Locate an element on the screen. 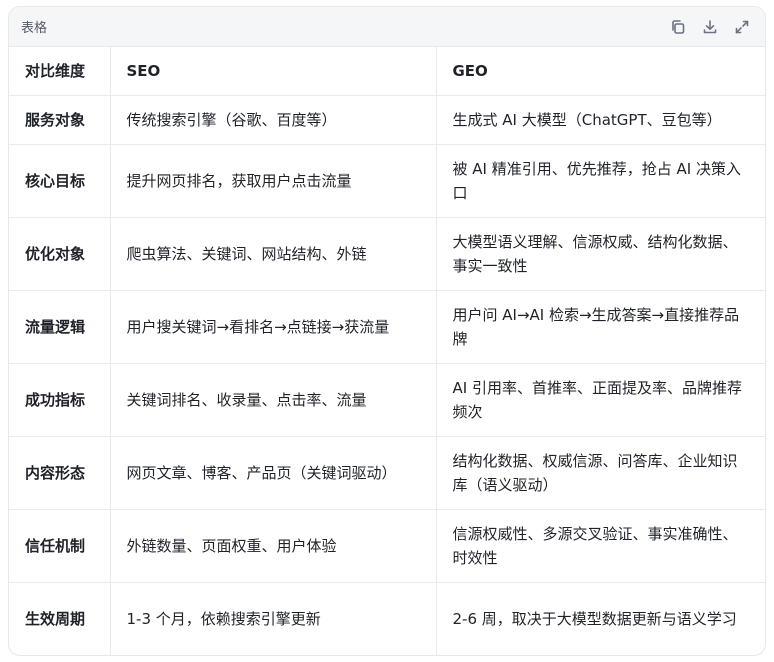 The height and width of the screenshot is (662, 774). row-seo-cell: 用户搜关键词→看排名→点链接→获流量 is located at coordinates (273, 327).